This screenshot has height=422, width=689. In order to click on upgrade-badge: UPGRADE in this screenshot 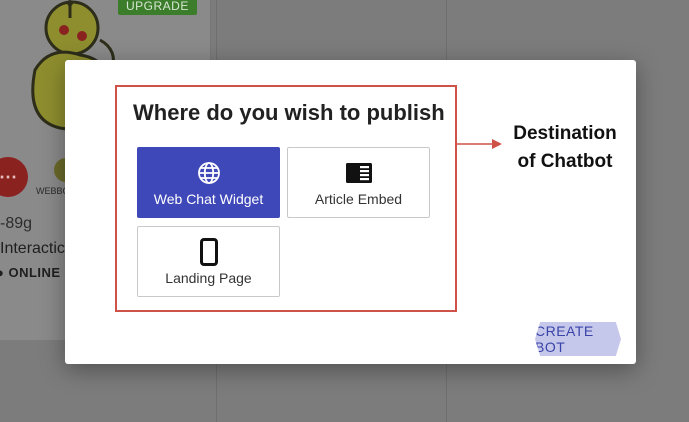, I will do `click(157, 7)`.